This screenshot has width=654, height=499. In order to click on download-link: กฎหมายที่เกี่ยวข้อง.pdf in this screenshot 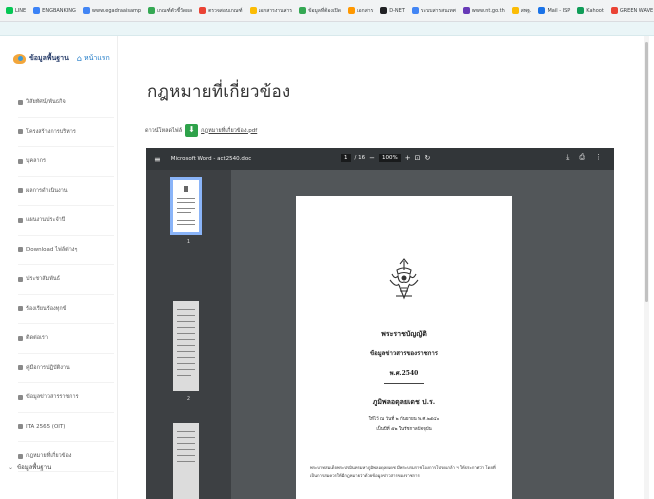, I will do `click(229, 131)`.